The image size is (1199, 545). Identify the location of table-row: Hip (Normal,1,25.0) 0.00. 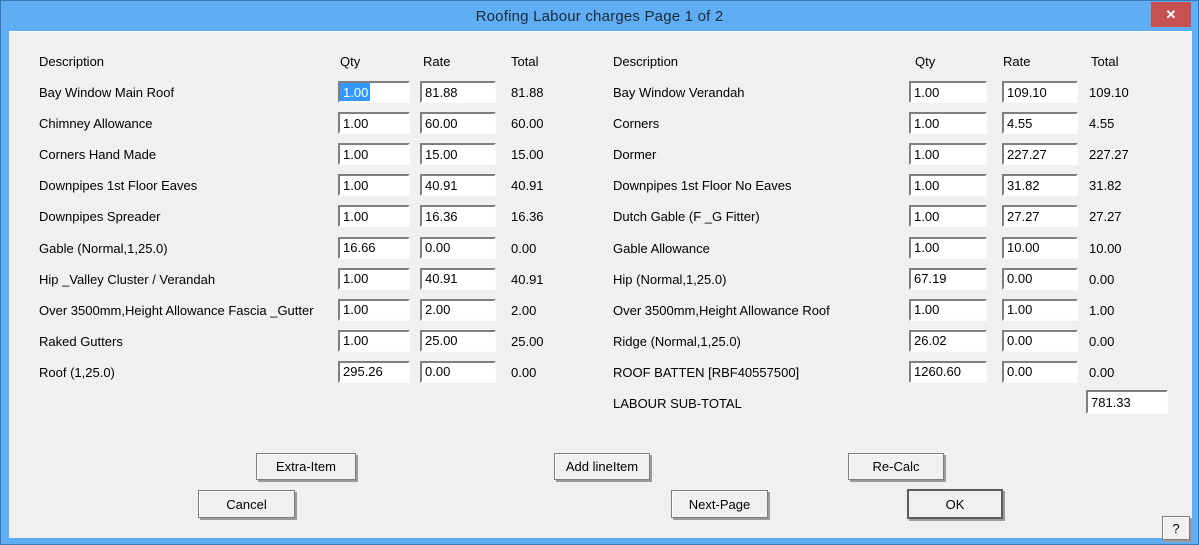
(600, 280).